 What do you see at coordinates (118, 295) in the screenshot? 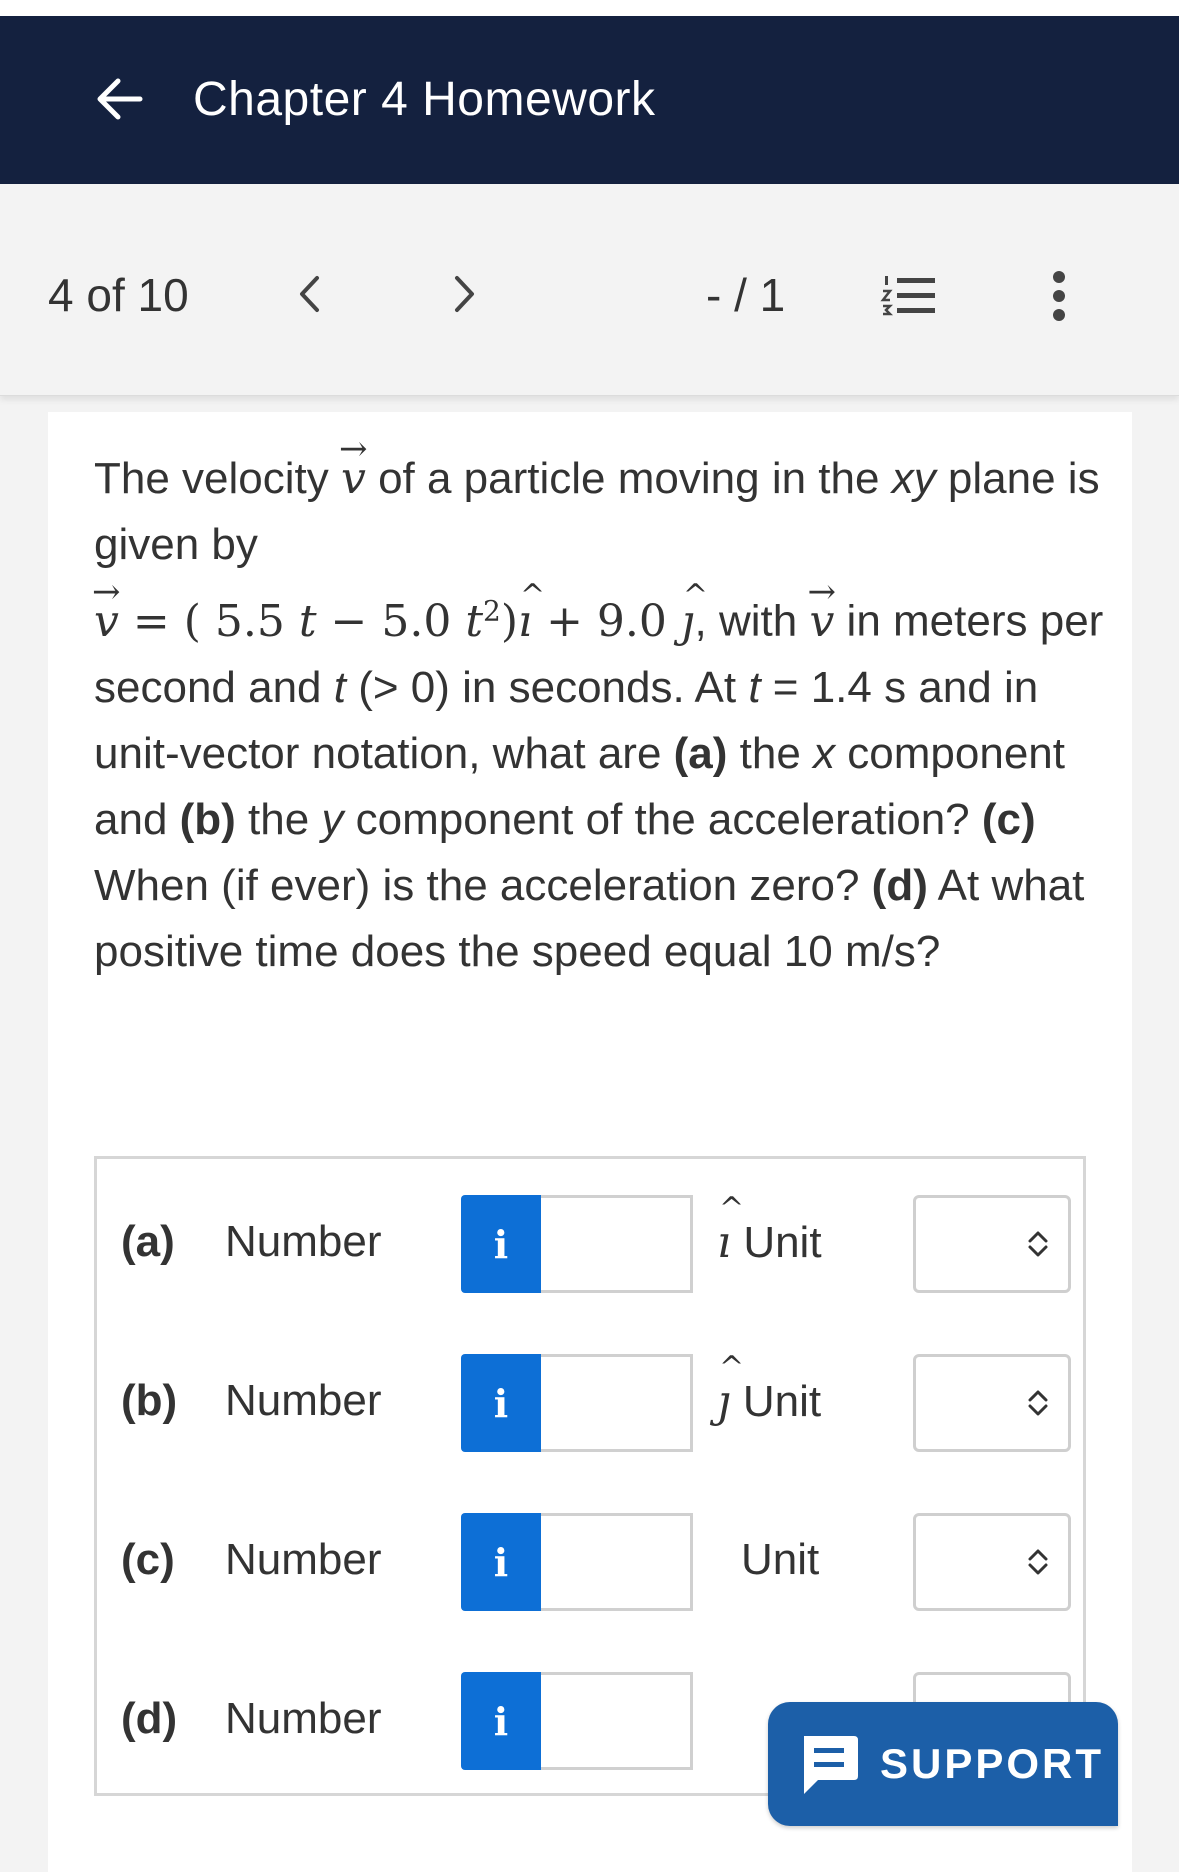
I see `question-position: 4 of 10` at bounding box center [118, 295].